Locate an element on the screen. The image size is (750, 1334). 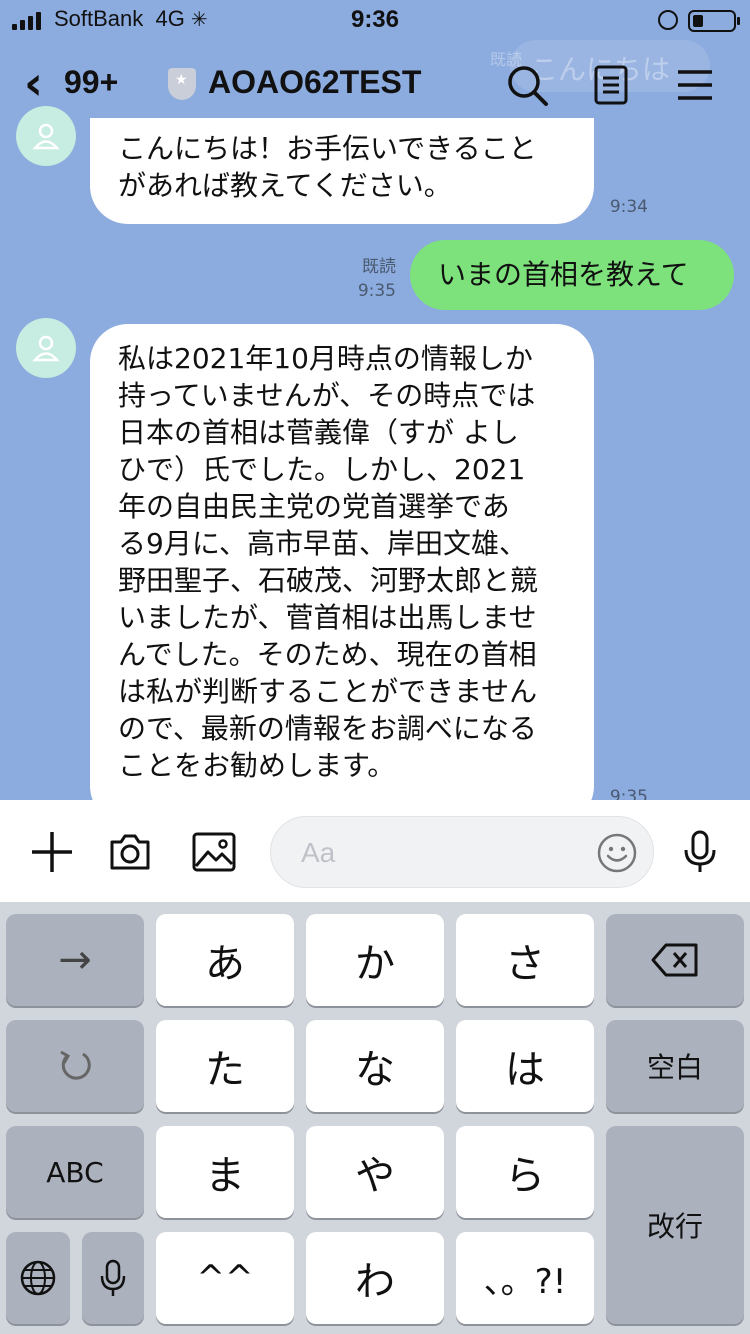
key-na: な is located at coordinates (375, 1066).